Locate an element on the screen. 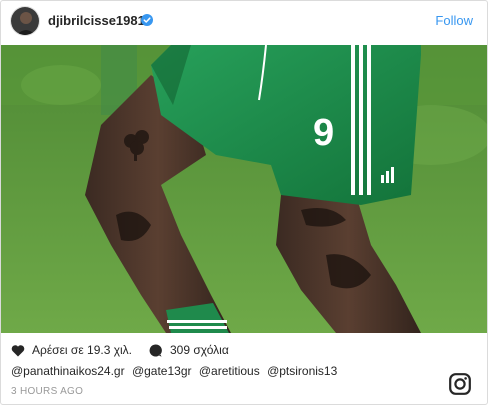 The width and height of the screenshot is (490, 407). verified-badge-icon is located at coordinates (147, 19).